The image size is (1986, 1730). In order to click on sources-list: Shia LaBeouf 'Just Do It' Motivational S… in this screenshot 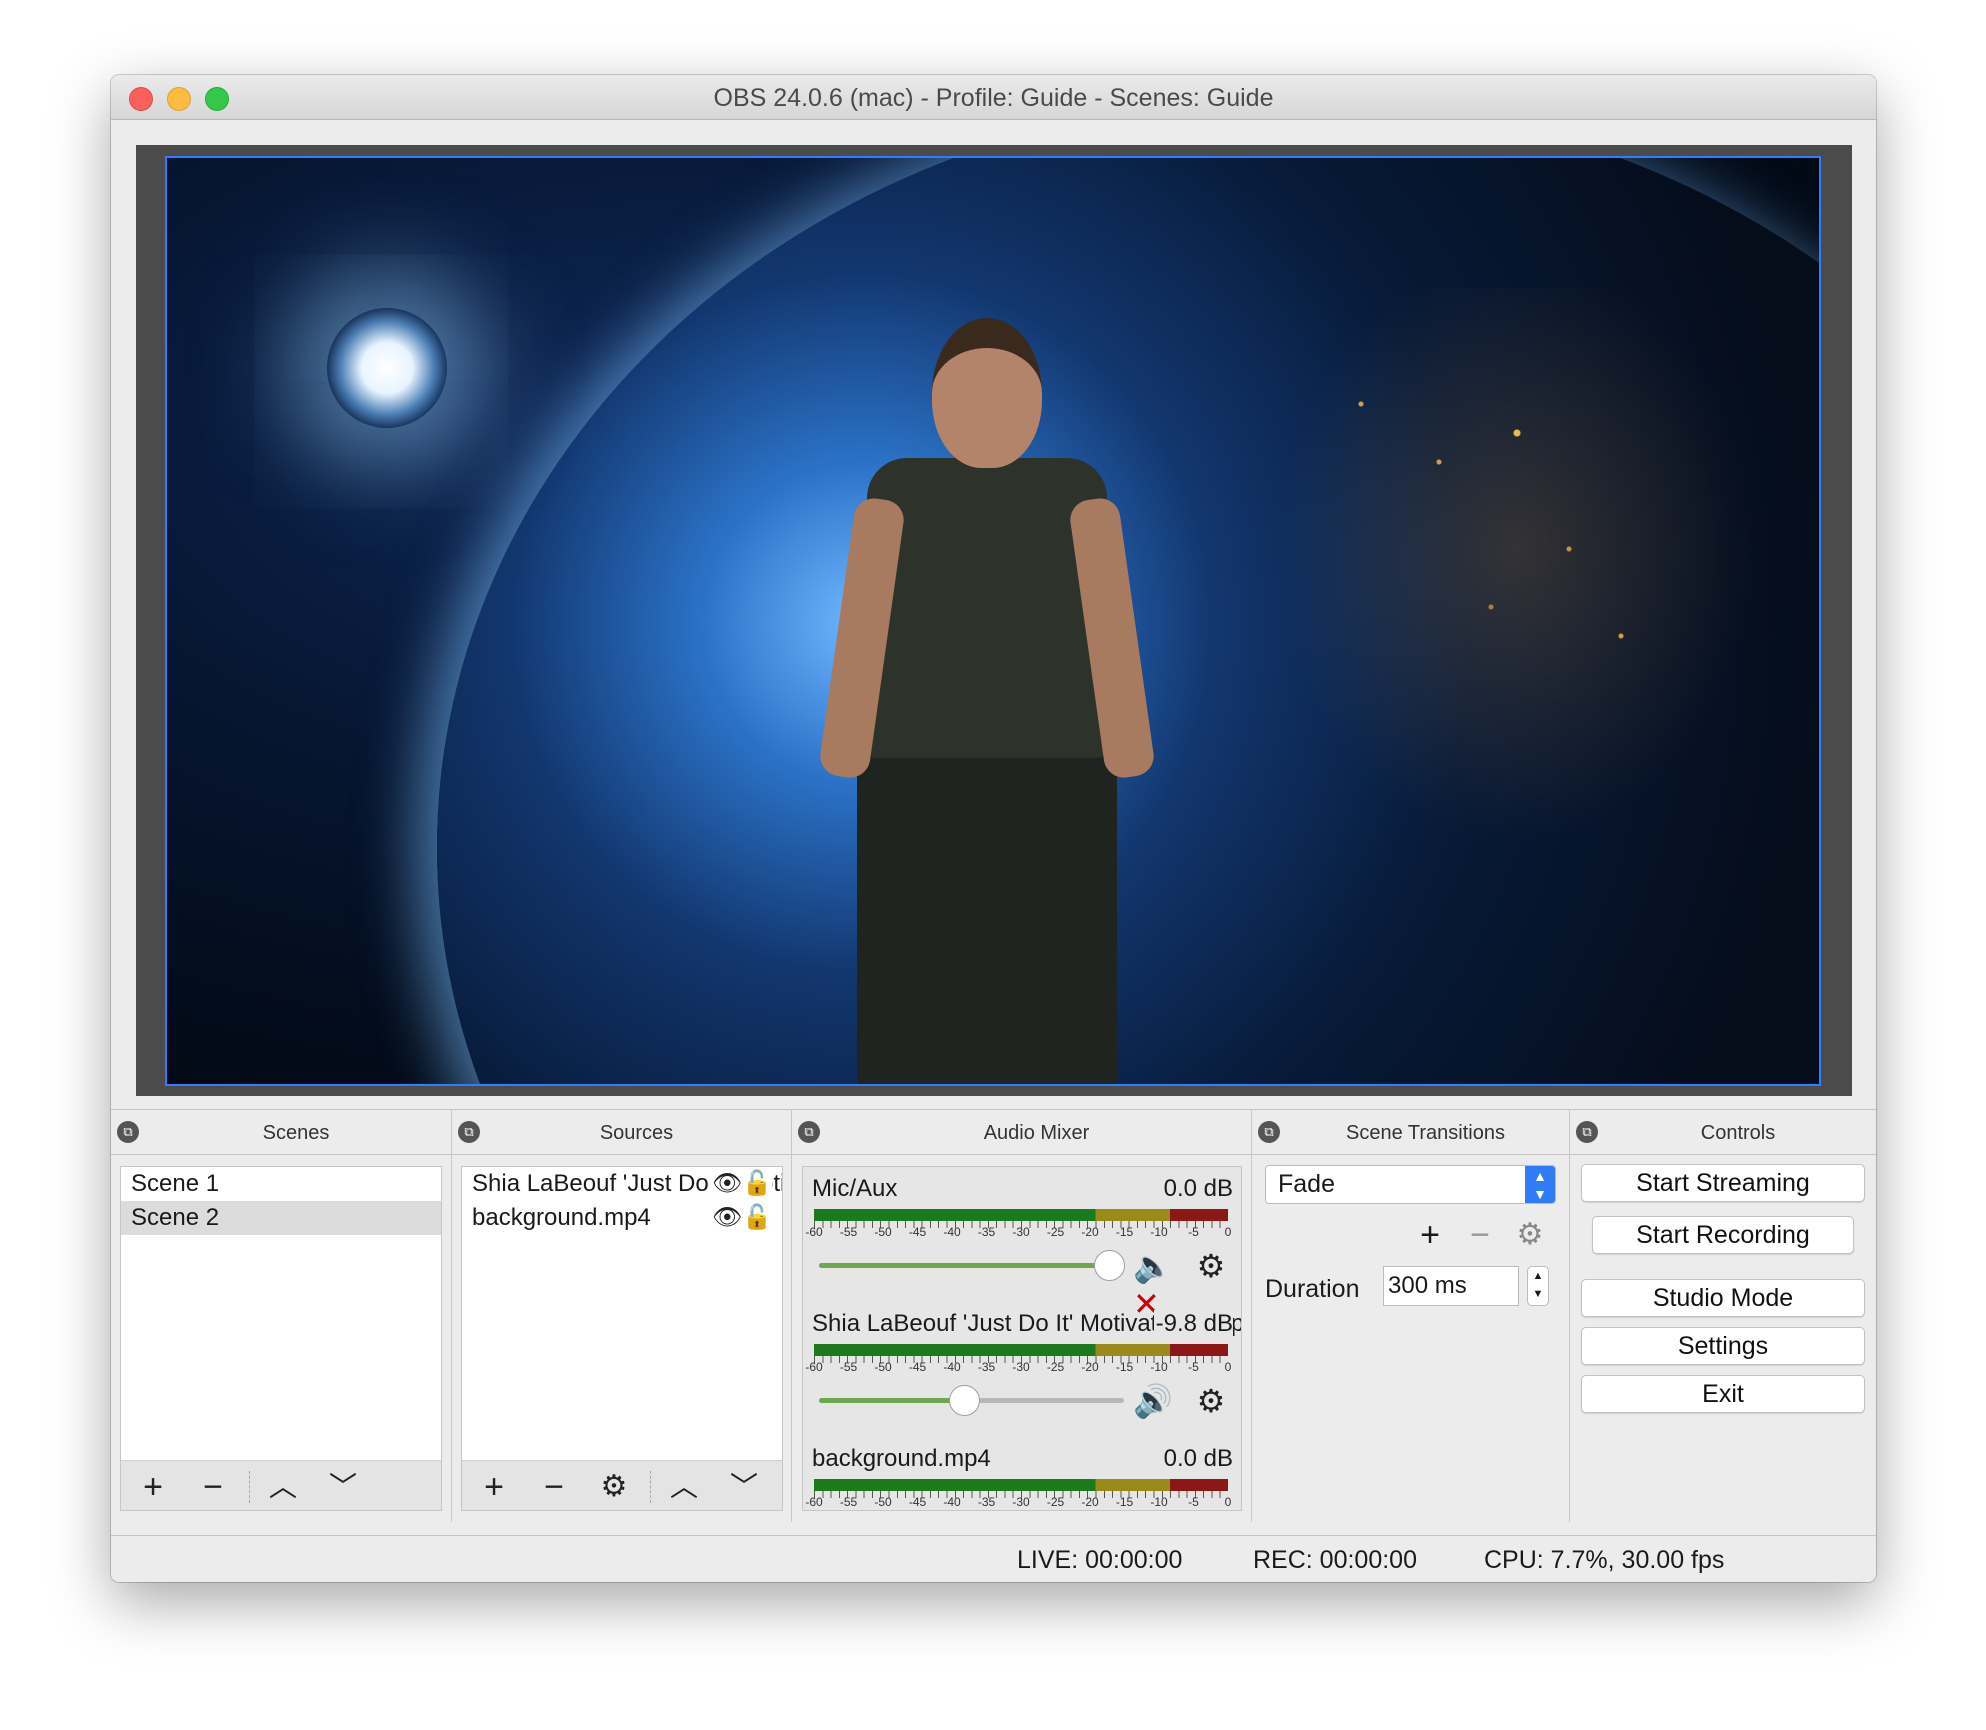, I will do `click(622, 1338)`.